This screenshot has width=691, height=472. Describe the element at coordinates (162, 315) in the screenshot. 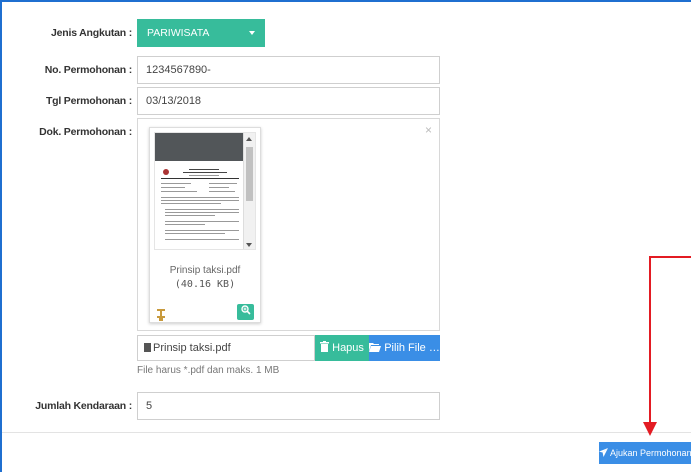

I see `drag-handle-icon` at that location.